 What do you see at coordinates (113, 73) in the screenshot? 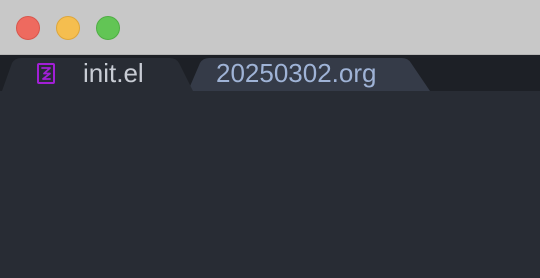
I see `tab-init-el-label: init.el` at bounding box center [113, 73].